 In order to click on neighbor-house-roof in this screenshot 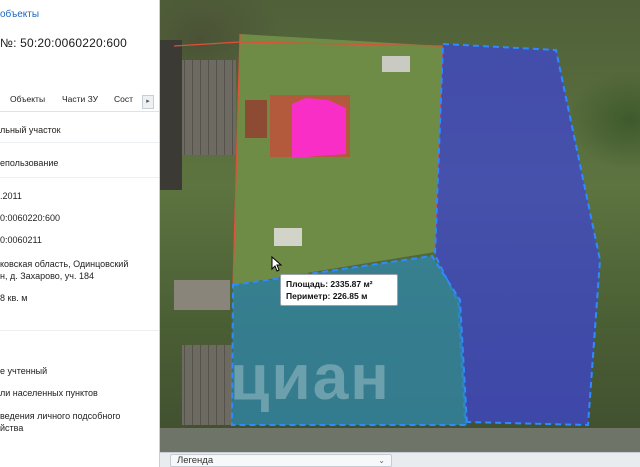, I will do `click(207, 107)`.